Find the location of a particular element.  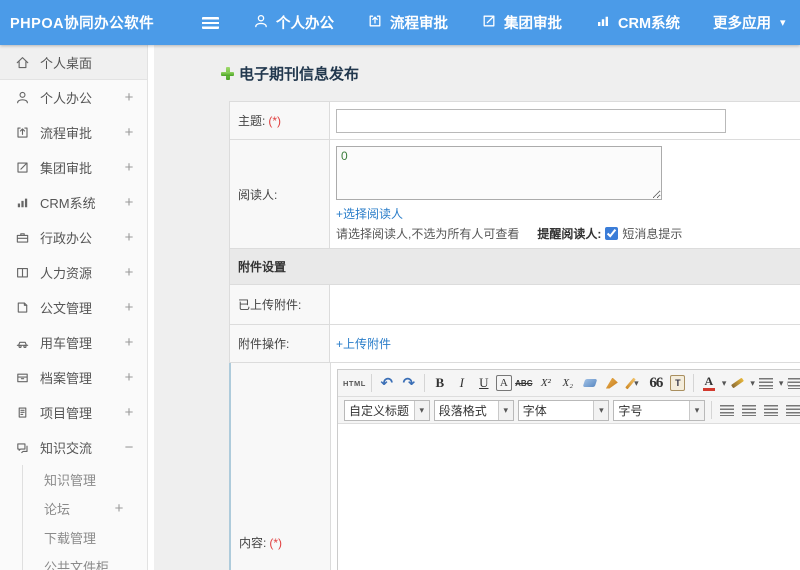

align-justify-icon is located at coordinates (793, 410).